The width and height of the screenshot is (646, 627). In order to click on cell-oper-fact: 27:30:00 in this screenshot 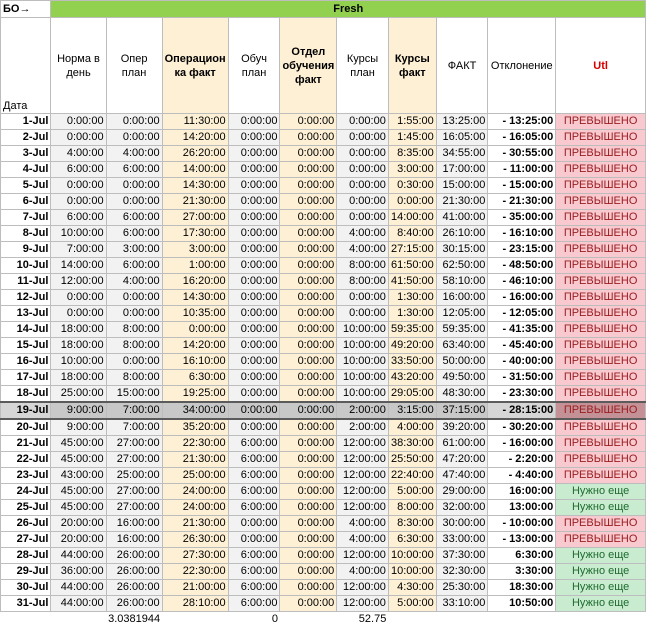, I will do `click(195, 556)`.